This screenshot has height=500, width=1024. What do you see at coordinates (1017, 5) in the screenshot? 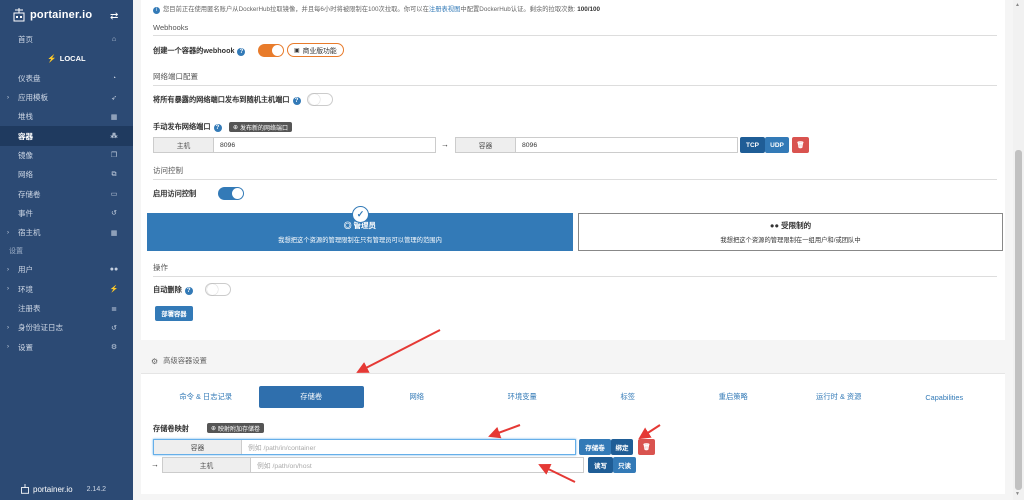
I see `scroll-up-icon: ▲` at bounding box center [1017, 5].